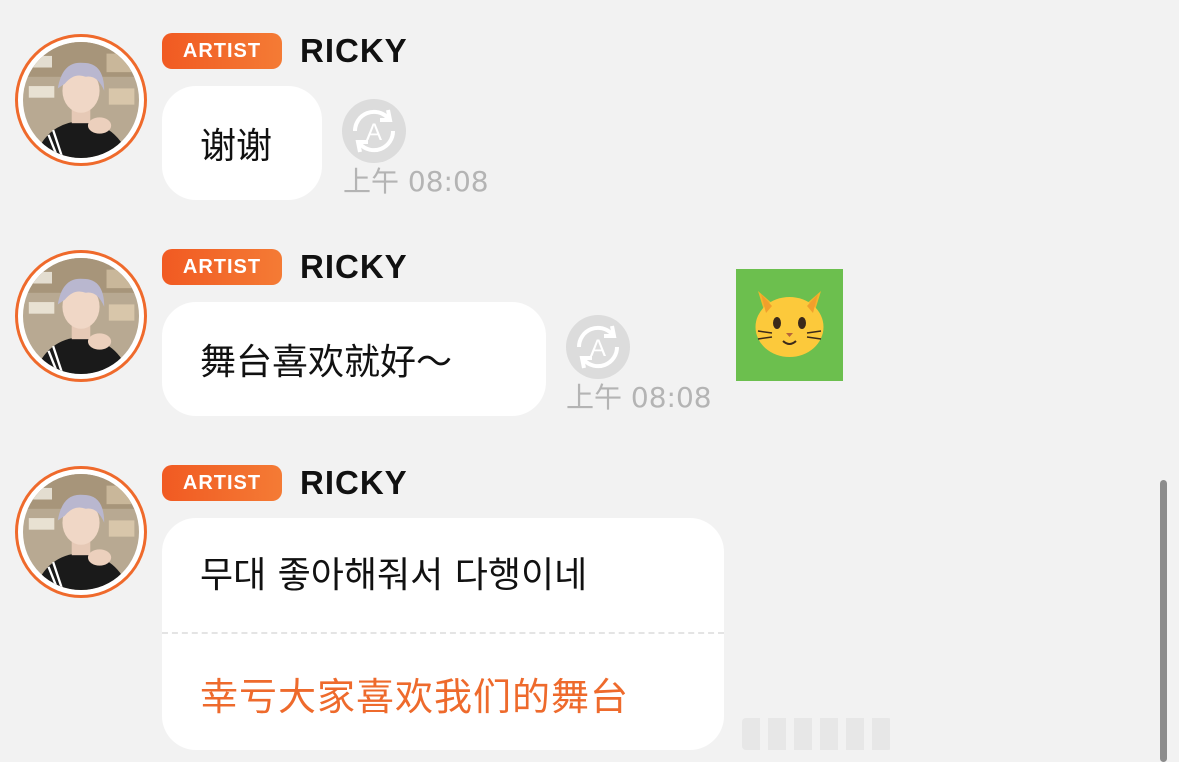 The height and width of the screenshot is (762, 1179). Describe the element at coordinates (1163, 621) in the screenshot. I see `scrollbar` at that location.